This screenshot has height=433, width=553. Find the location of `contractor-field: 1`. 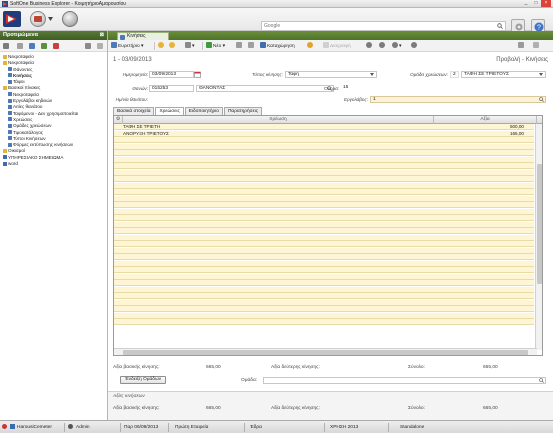

contractor-field: 1 is located at coordinates (458, 99).